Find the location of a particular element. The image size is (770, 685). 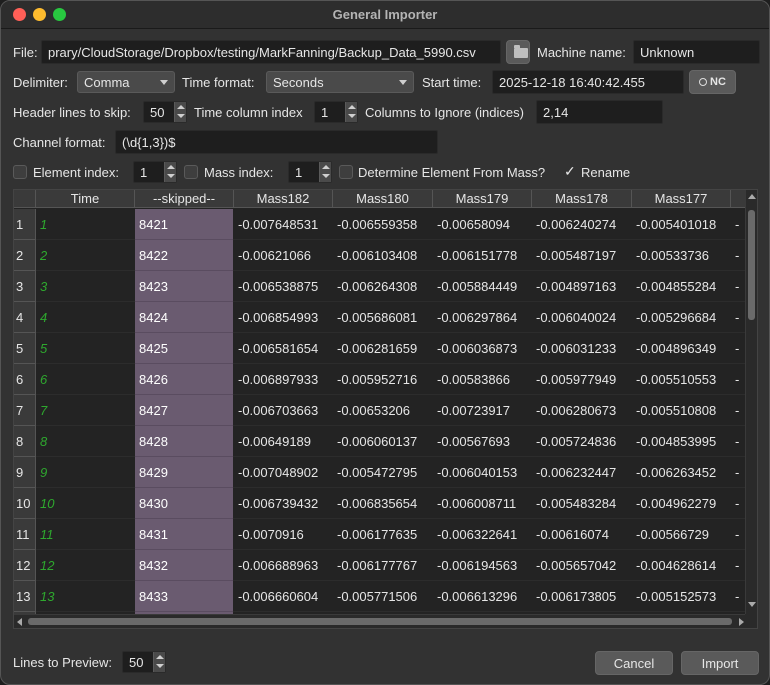

channel-format-field: (\d{1,3})$ is located at coordinates (276, 142).